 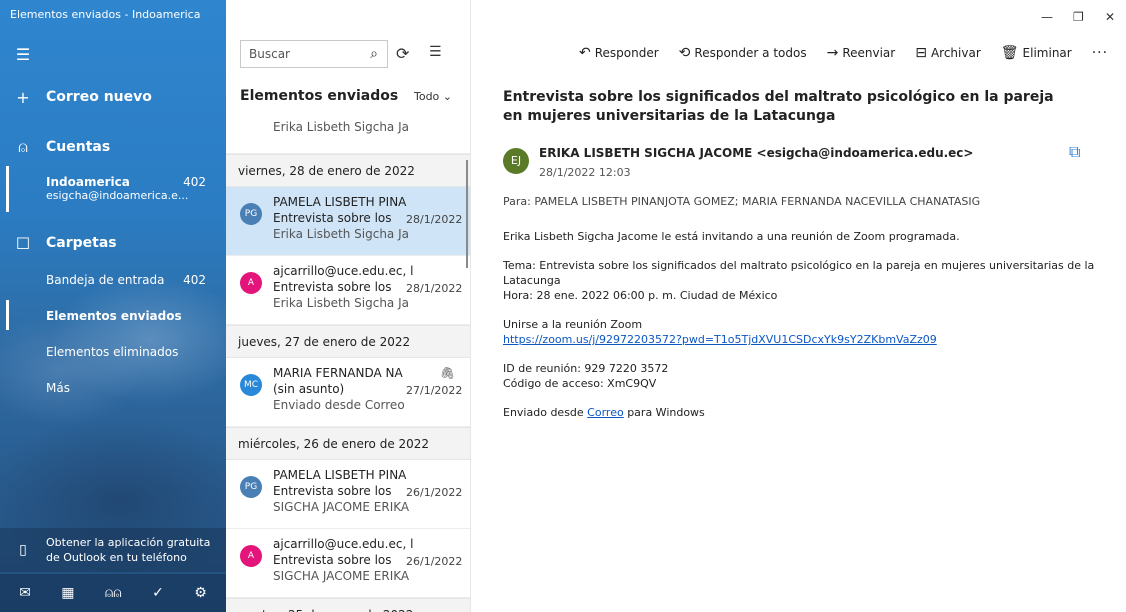 I want to click on avatar: A, so click(x=251, y=283).